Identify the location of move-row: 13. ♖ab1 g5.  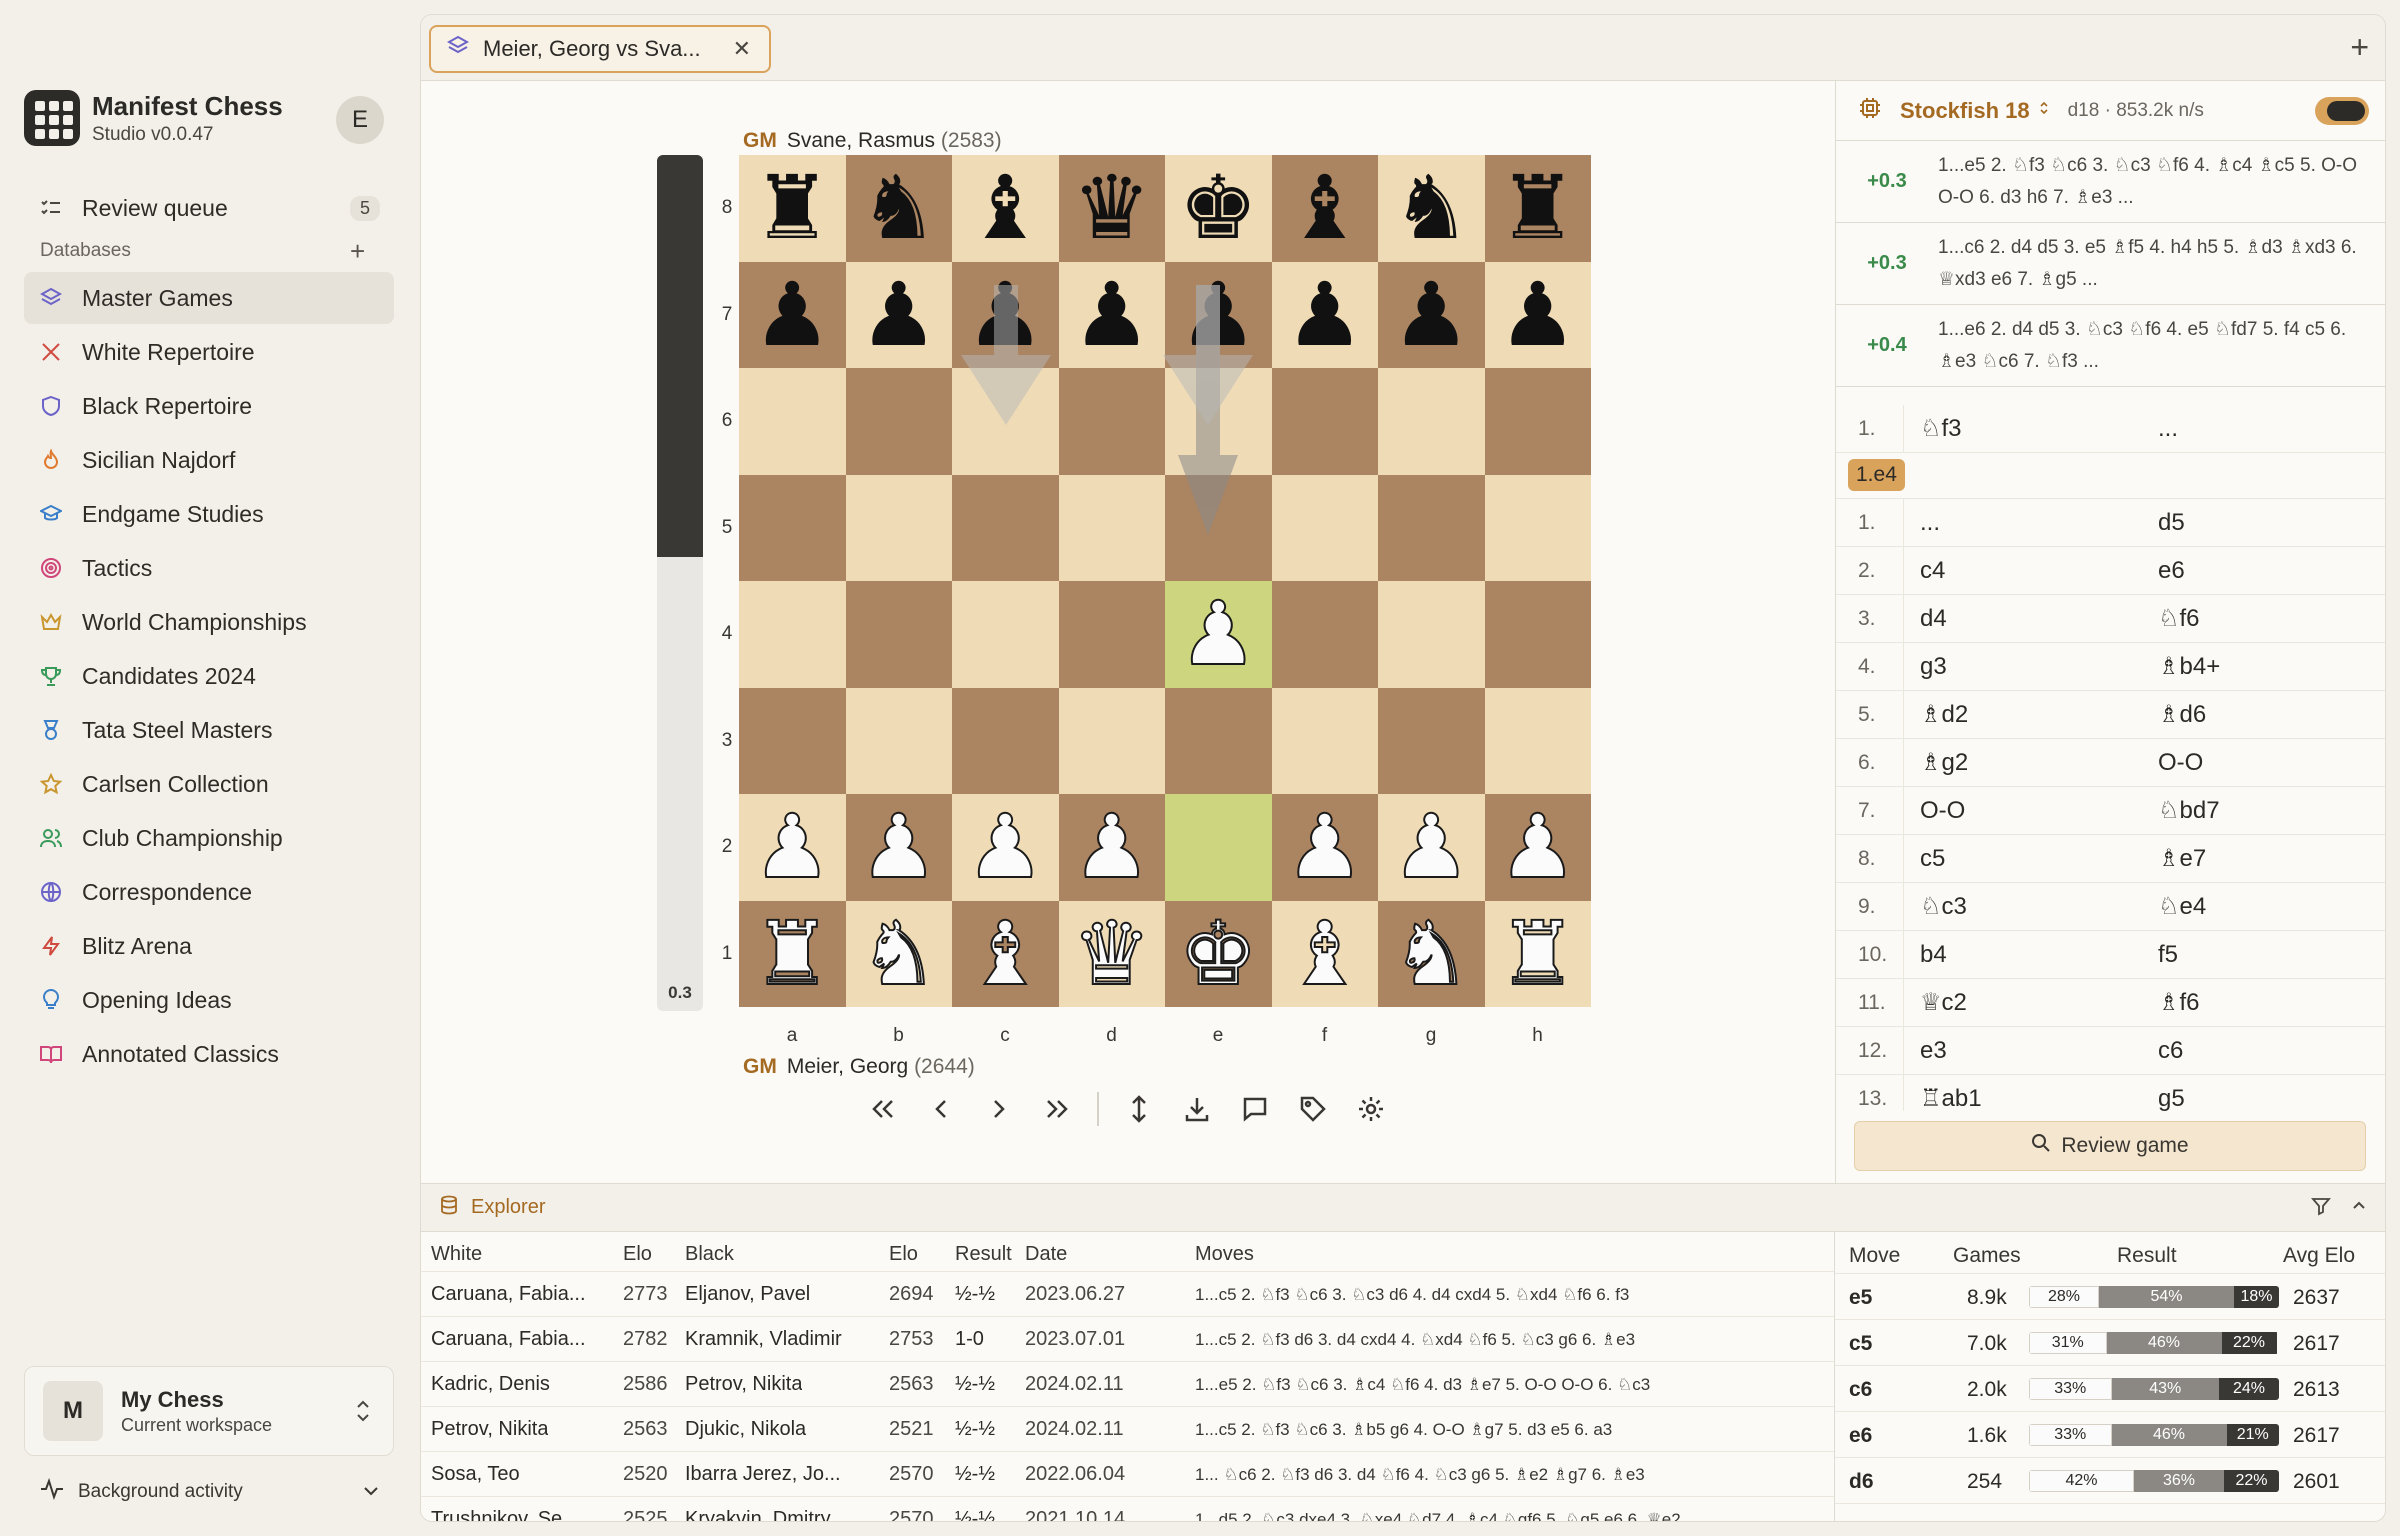
(2110, 1093).